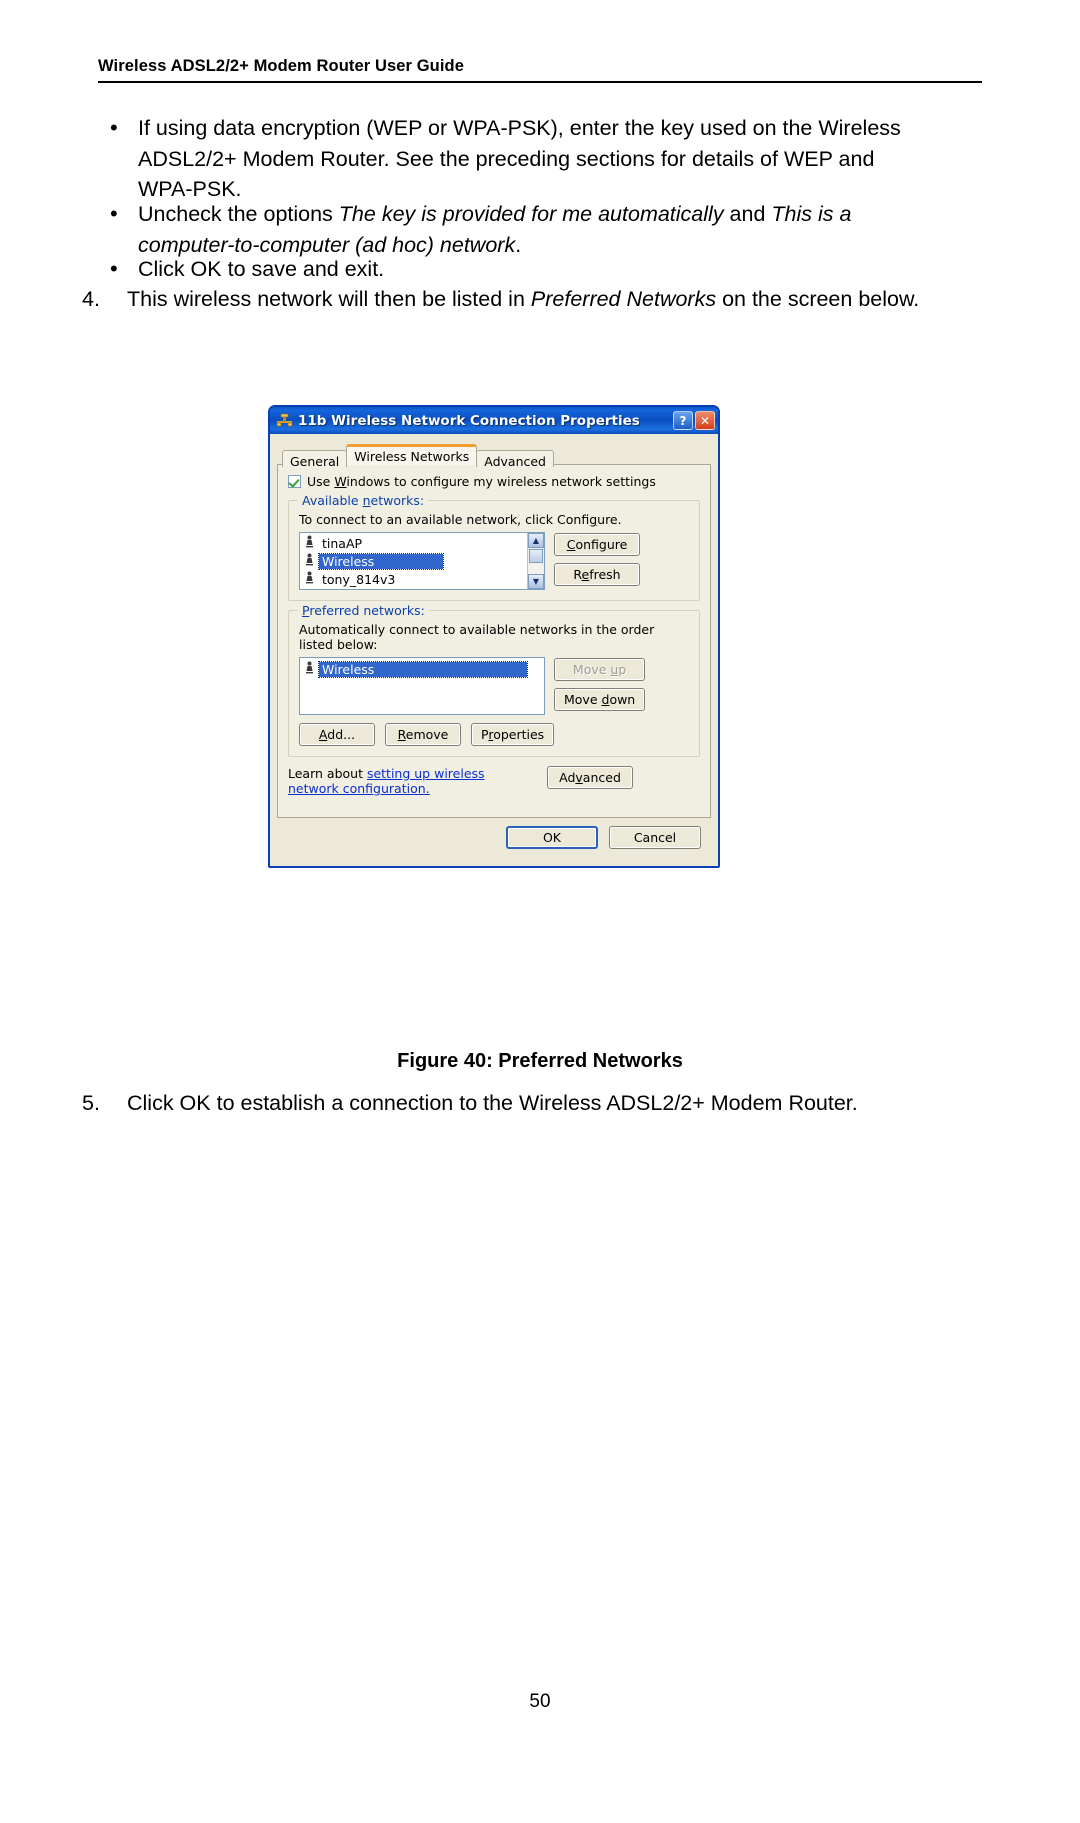 This screenshot has width=1080, height=1823. I want to click on scroll-up-icon: ▲, so click(536, 540).